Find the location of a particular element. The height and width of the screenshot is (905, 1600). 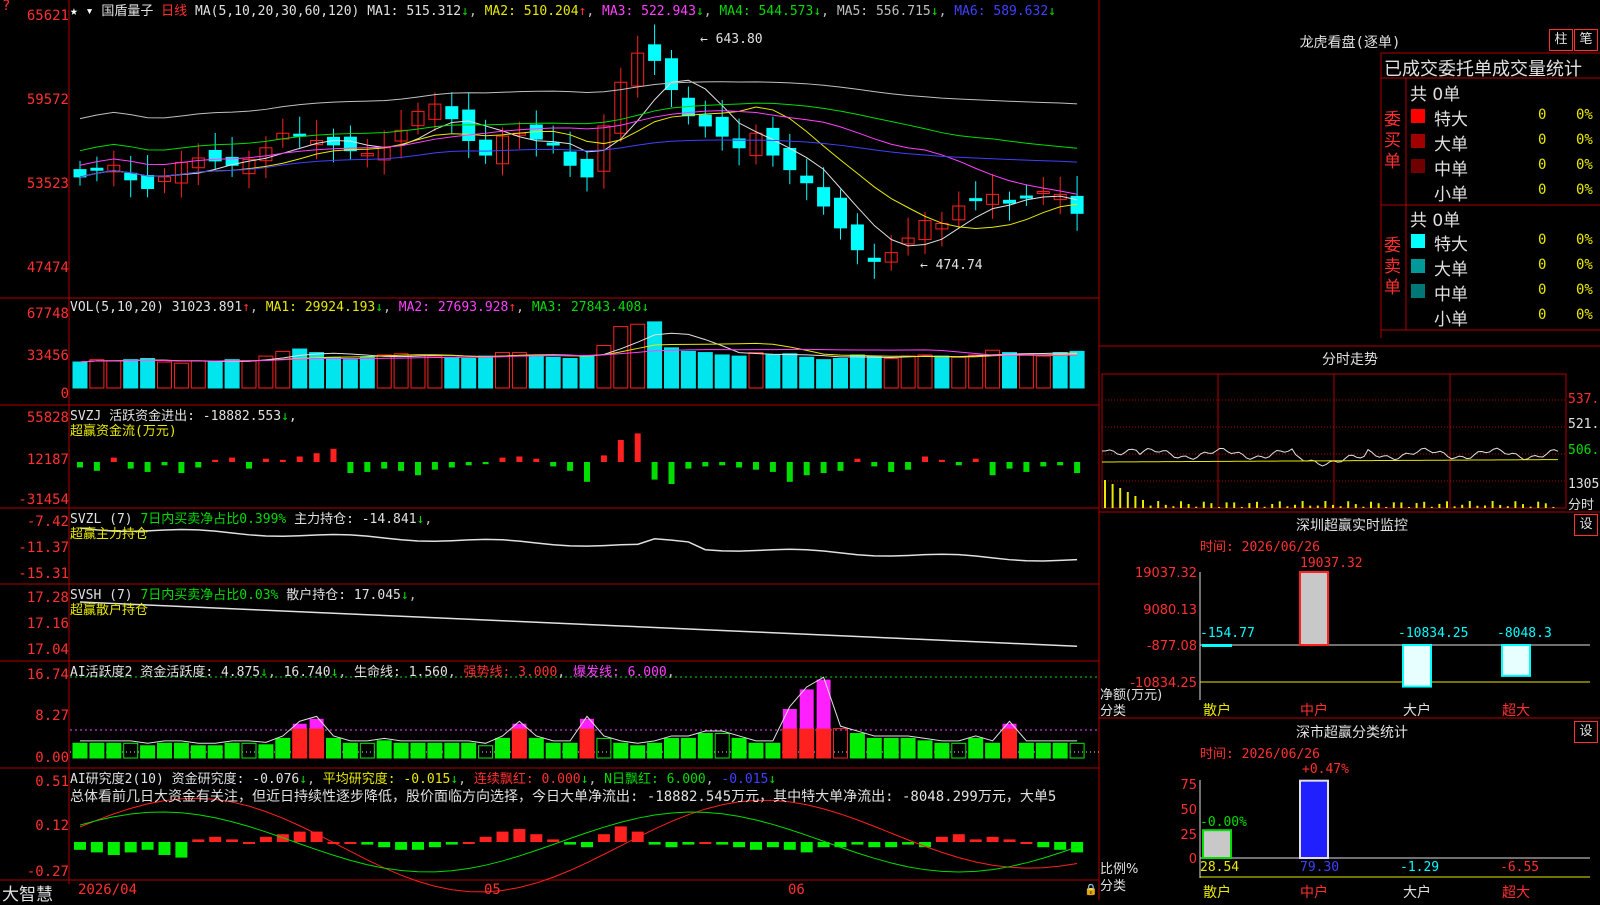

ma-value-2: MA2: 510.204 is located at coordinates (527, 11).